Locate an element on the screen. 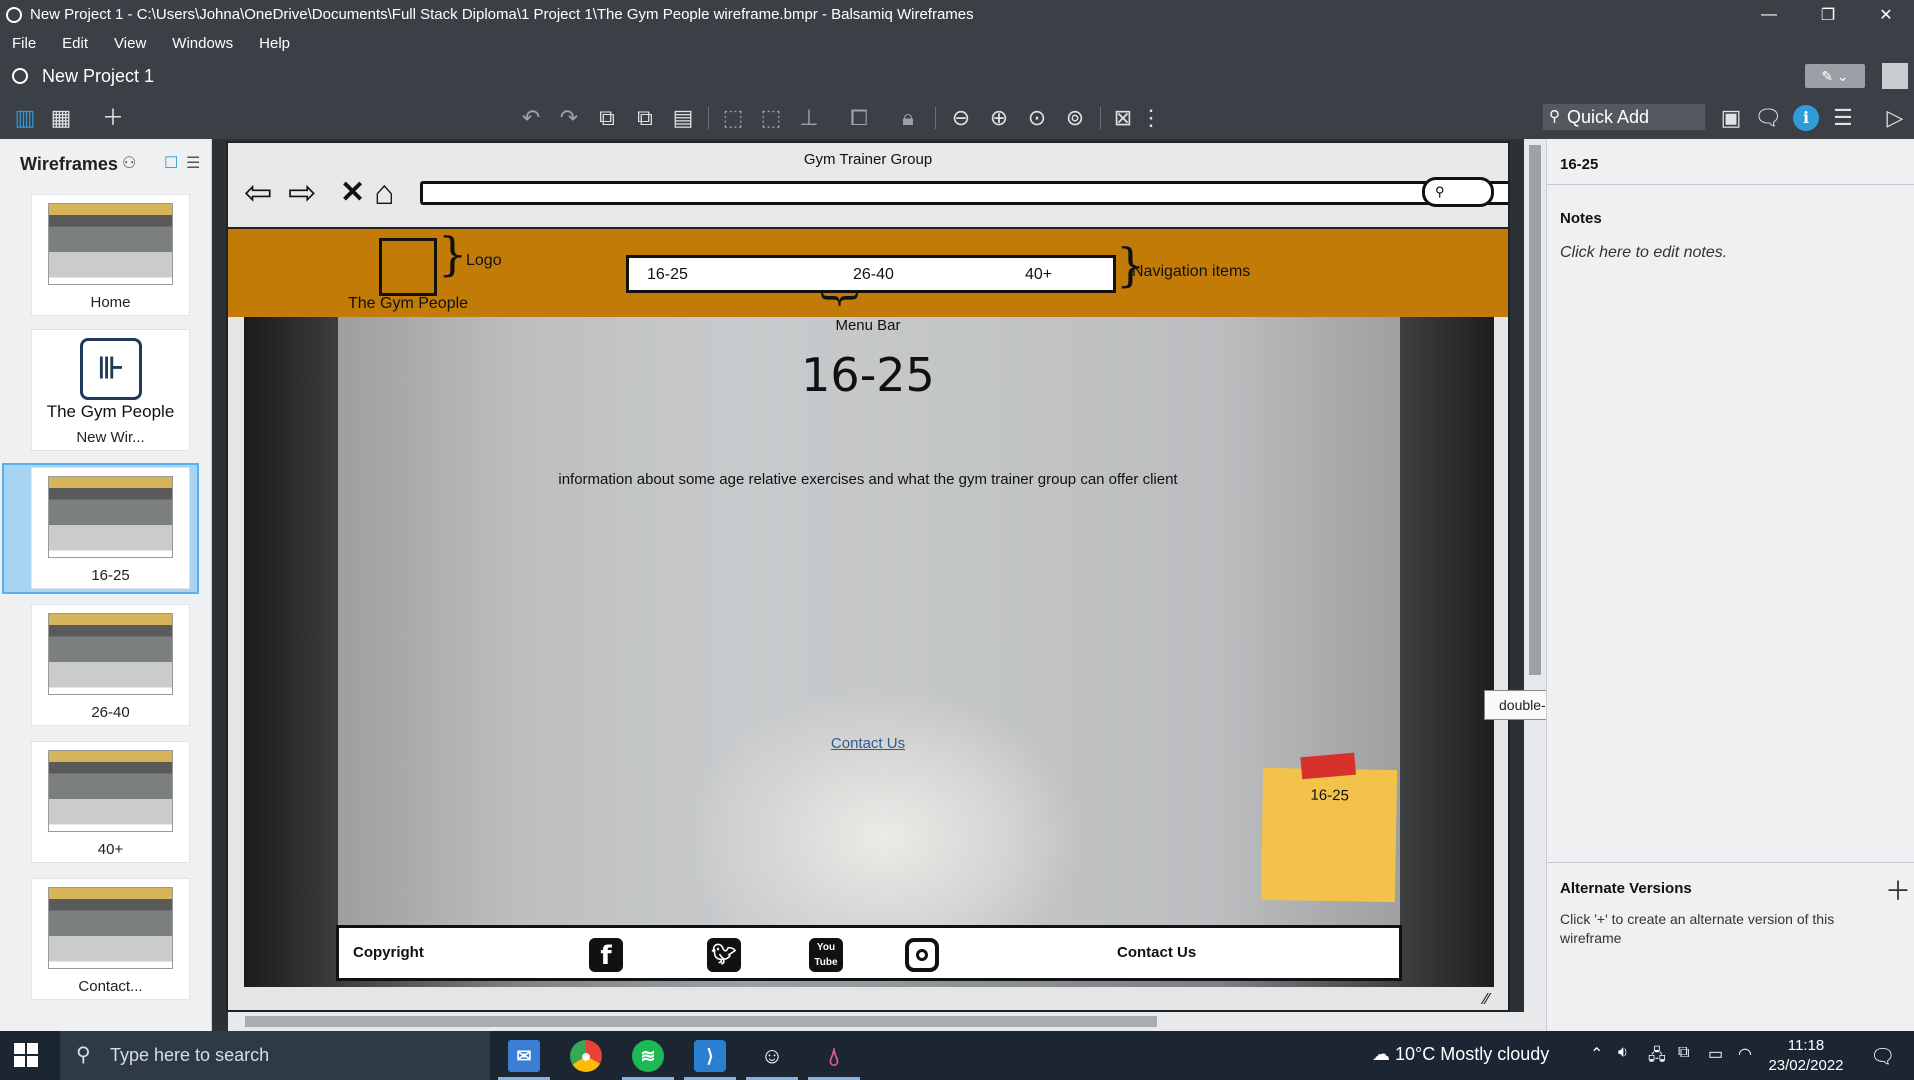 The width and height of the screenshot is (1914, 1080). nav-item-26-40: 26-40 is located at coordinates (873, 274).